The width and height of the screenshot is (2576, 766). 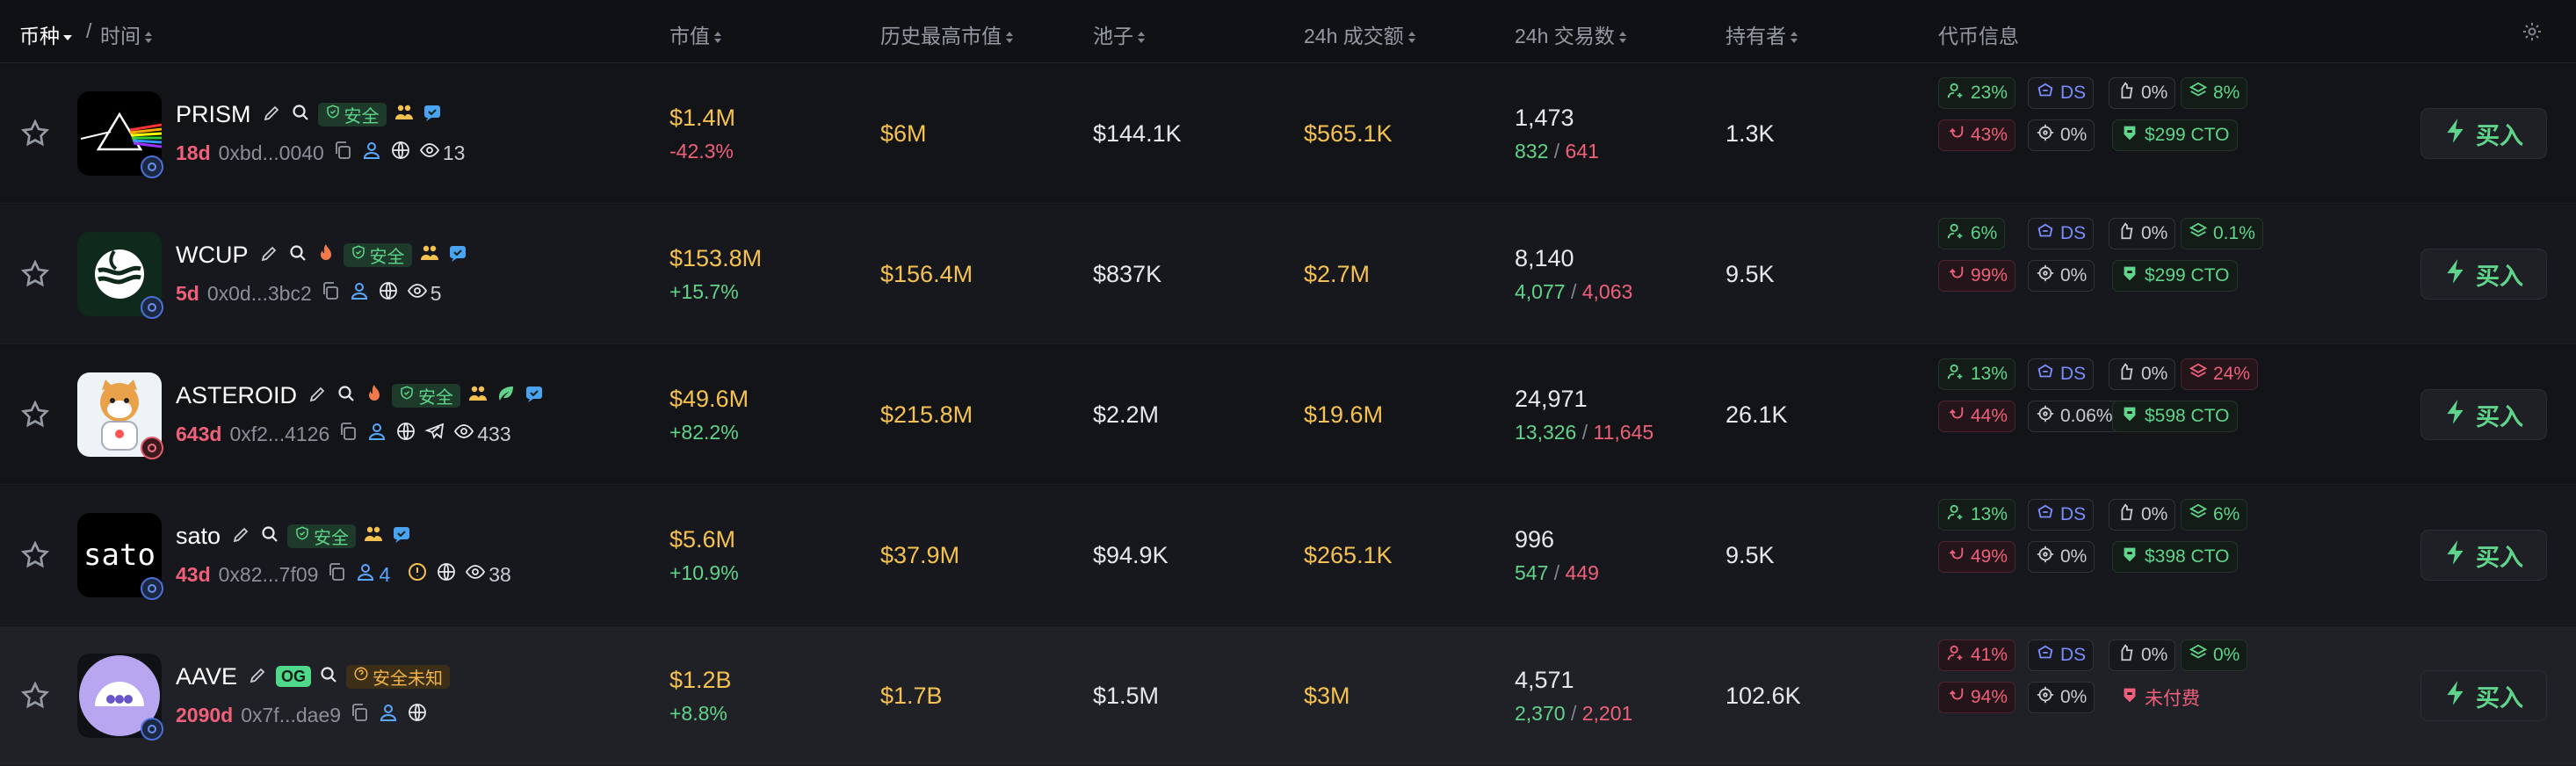 What do you see at coordinates (213, 114) in the screenshot?
I see `token-symbol: PRISM` at bounding box center [213, 114].